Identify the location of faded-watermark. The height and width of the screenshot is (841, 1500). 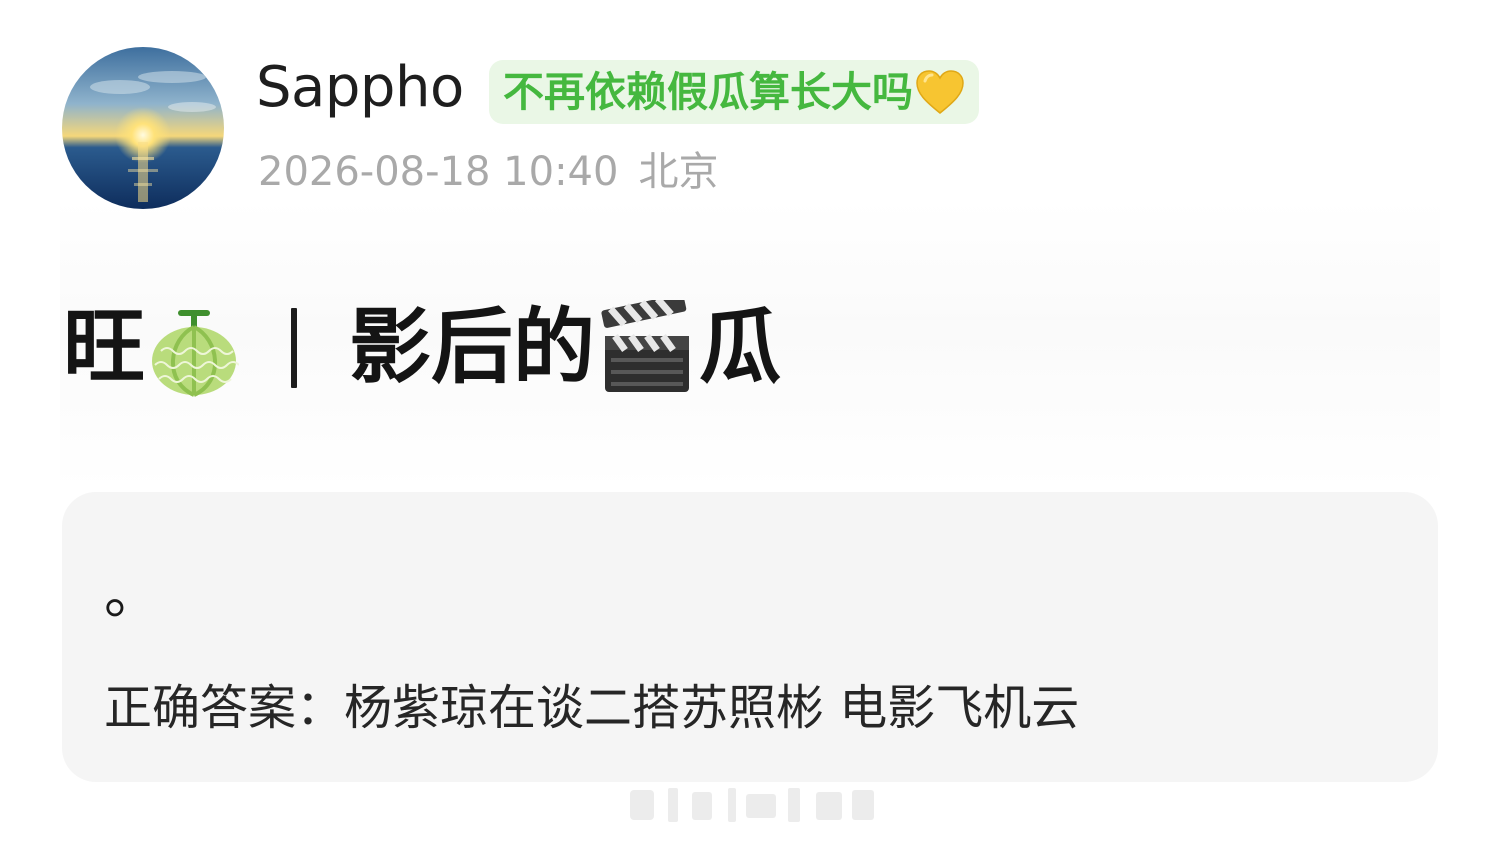
(753, 805).